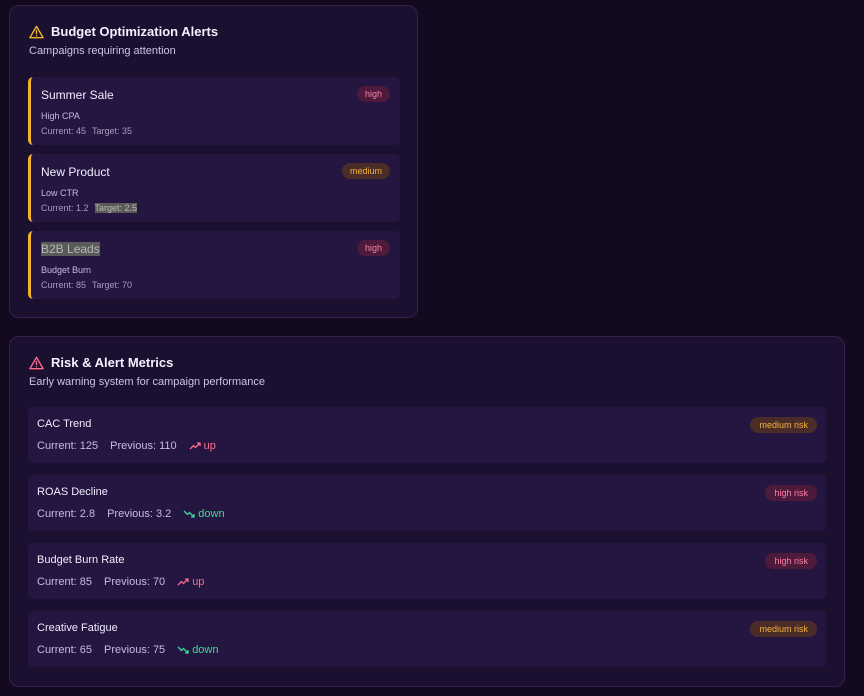  What do you see at coordinates (64, 424) in the screenshot?
I see `metric-name: CAC Trend` at bounding box center [64, 424].